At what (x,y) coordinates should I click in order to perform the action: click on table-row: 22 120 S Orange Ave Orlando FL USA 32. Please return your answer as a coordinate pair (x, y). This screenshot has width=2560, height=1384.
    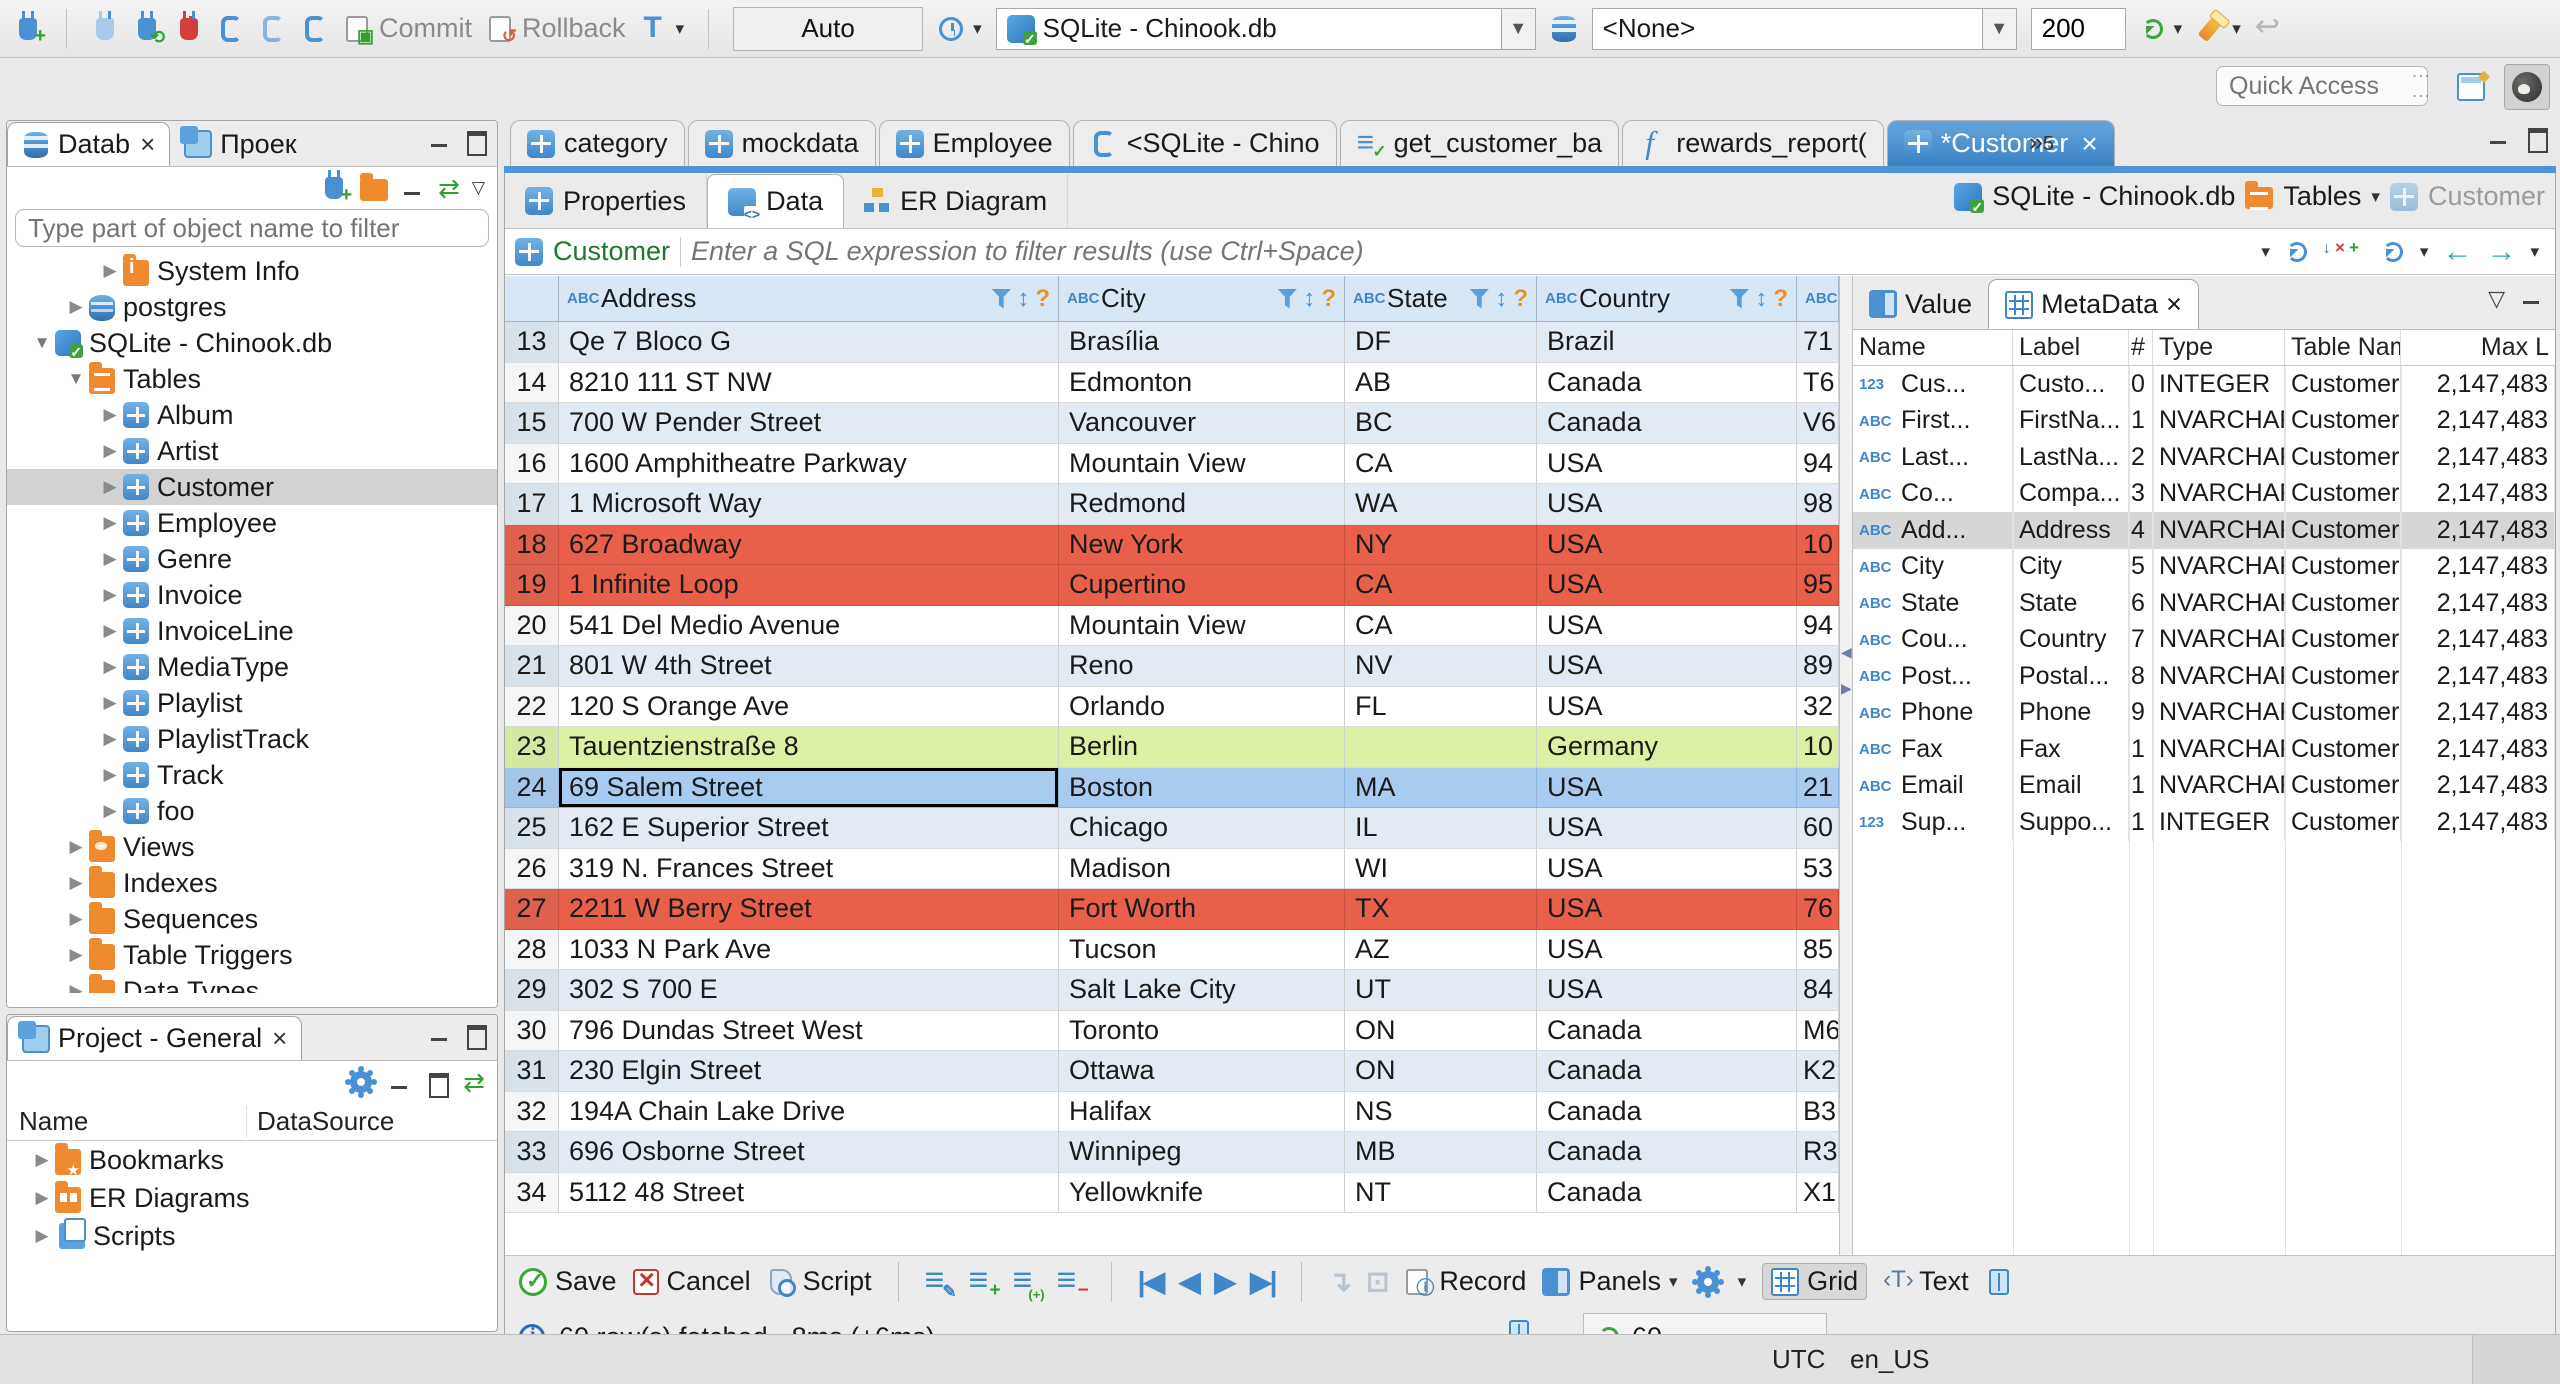
    Looking at the image, I should click on (1172, 706).